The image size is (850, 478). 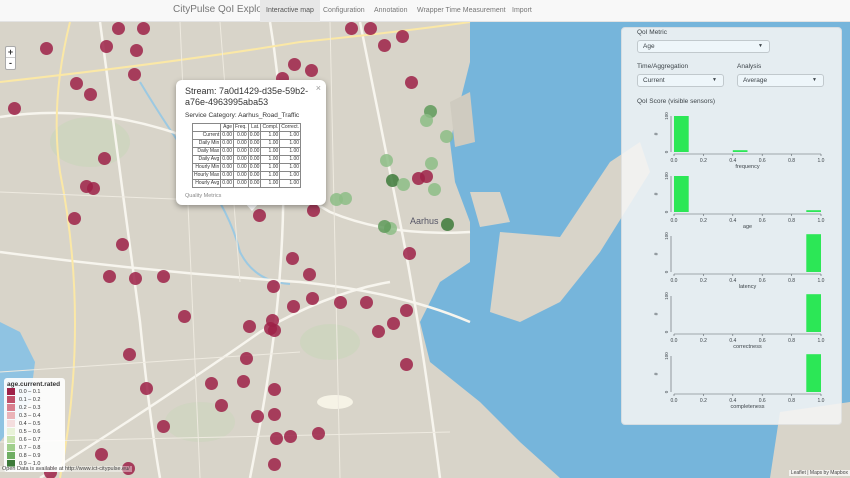 I want to click on table-header: Freq., so click(x=241, y=127).